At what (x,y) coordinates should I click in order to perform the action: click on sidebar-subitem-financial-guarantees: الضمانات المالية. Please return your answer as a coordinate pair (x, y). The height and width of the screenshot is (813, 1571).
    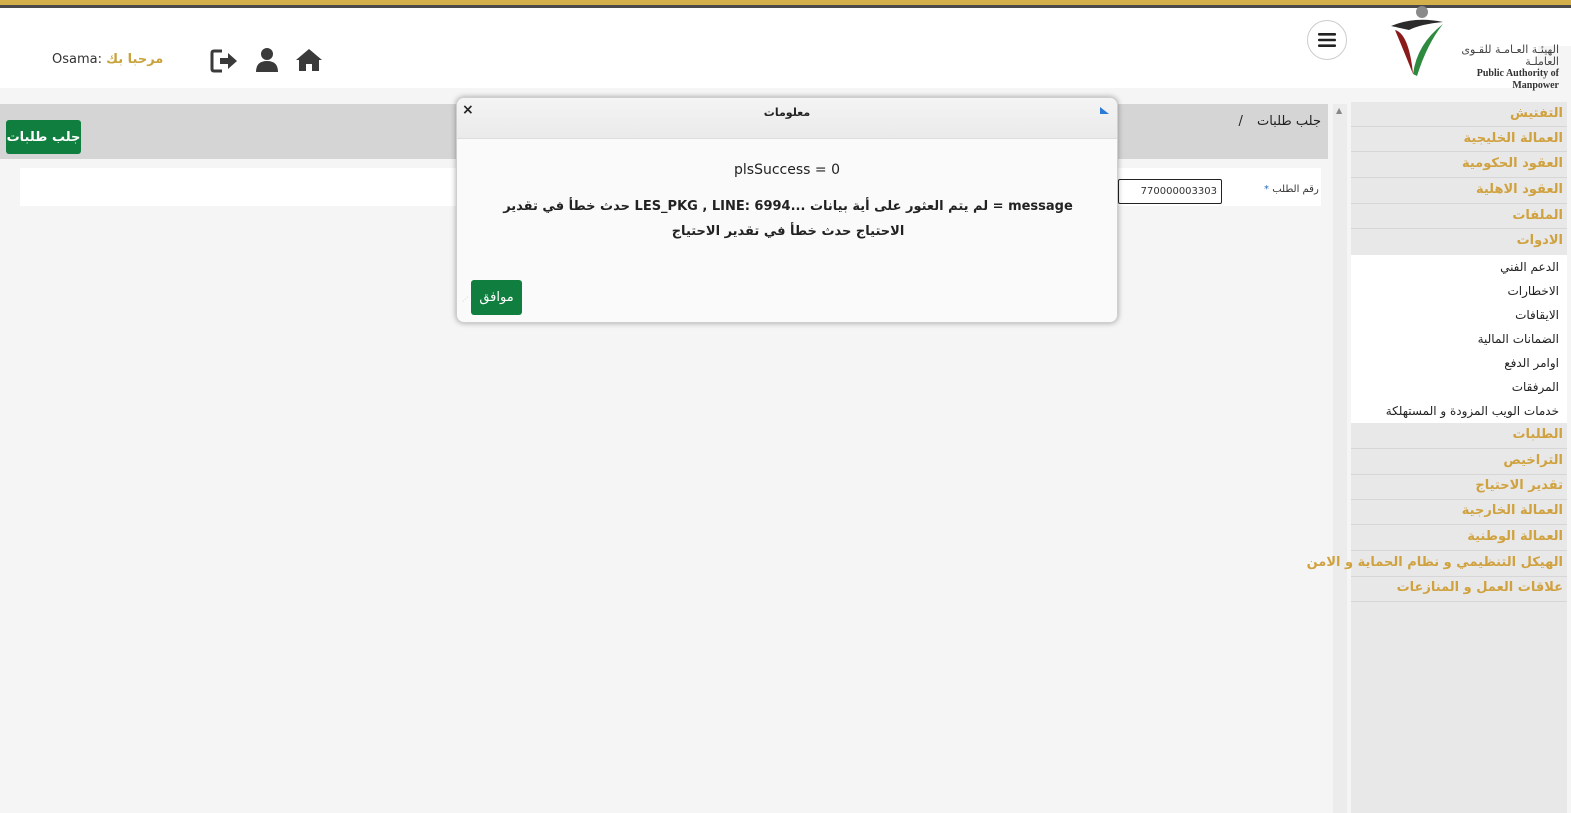
    Looking at the image, I should click on (1518, 339).